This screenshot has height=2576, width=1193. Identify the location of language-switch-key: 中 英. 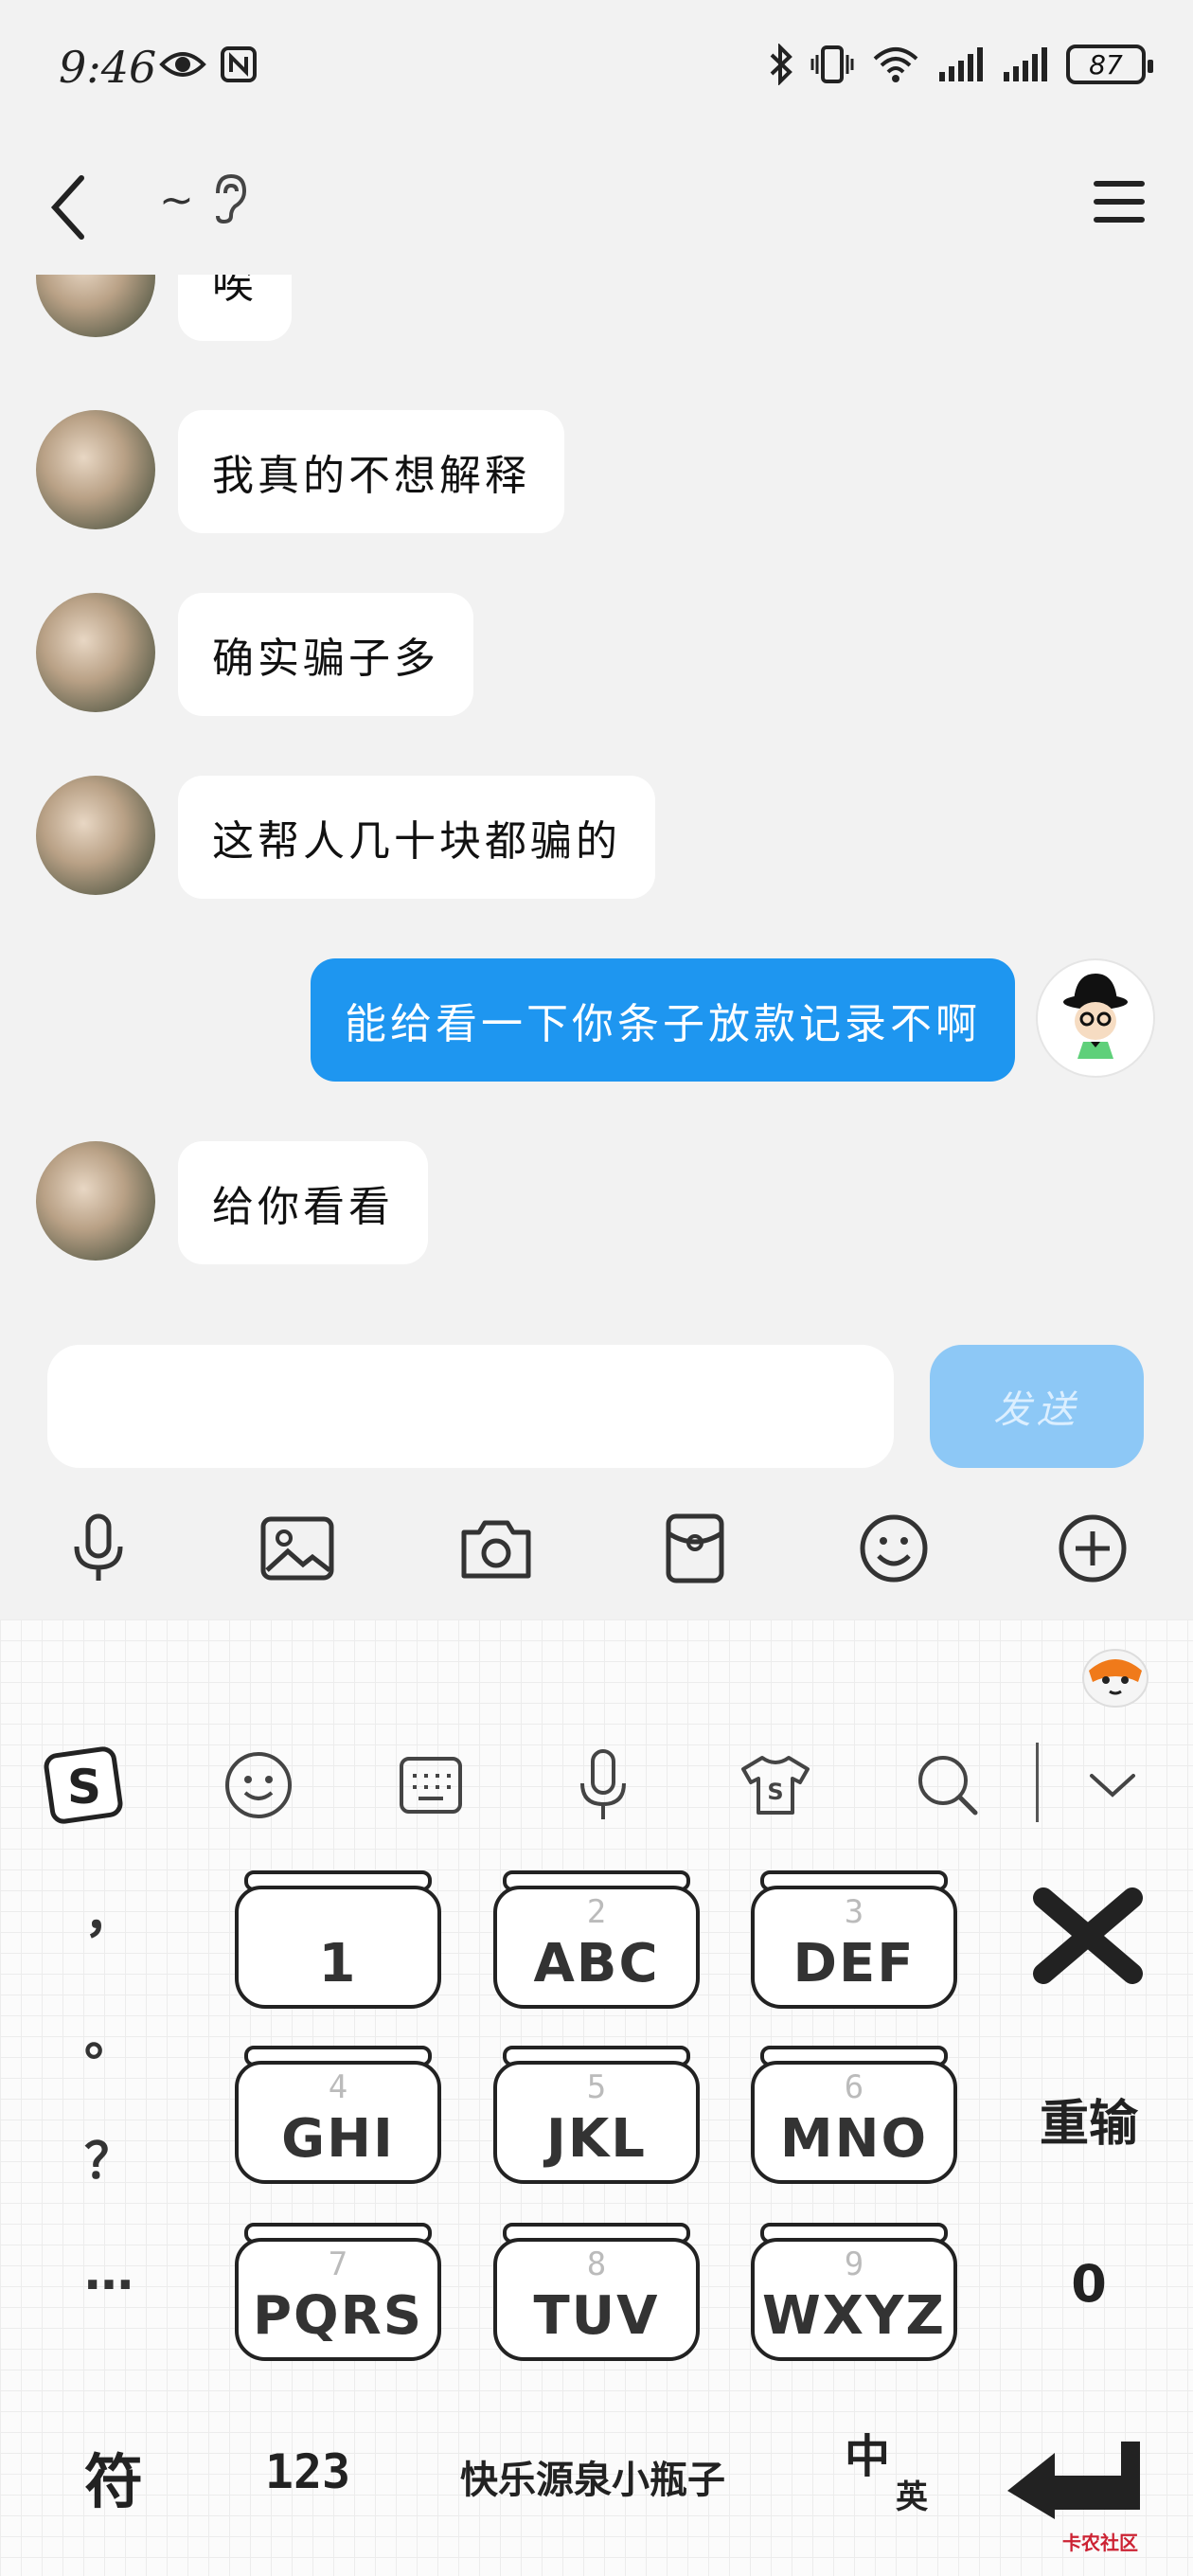
(885, 2472).